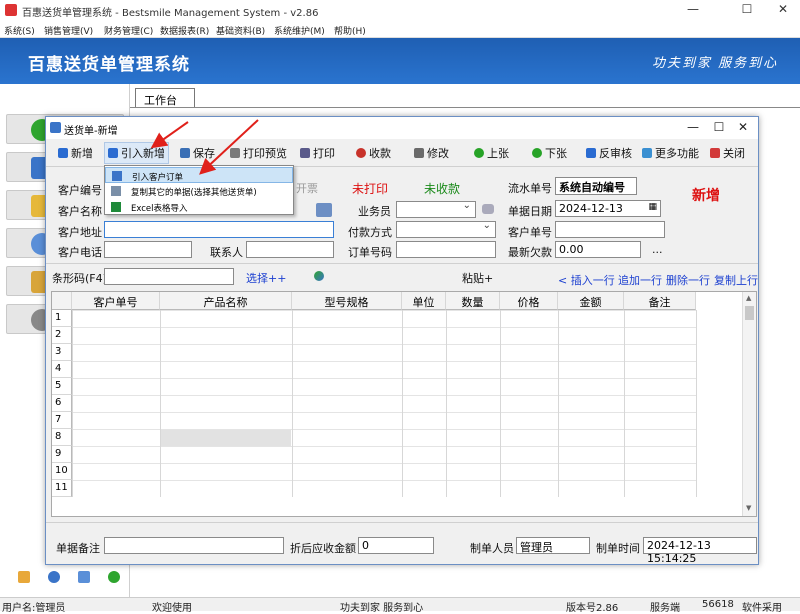  What do you see at coordinates (169, 135) in the screenshot?
I see `arrow-to-import-button` at bounding box center [169, 135].